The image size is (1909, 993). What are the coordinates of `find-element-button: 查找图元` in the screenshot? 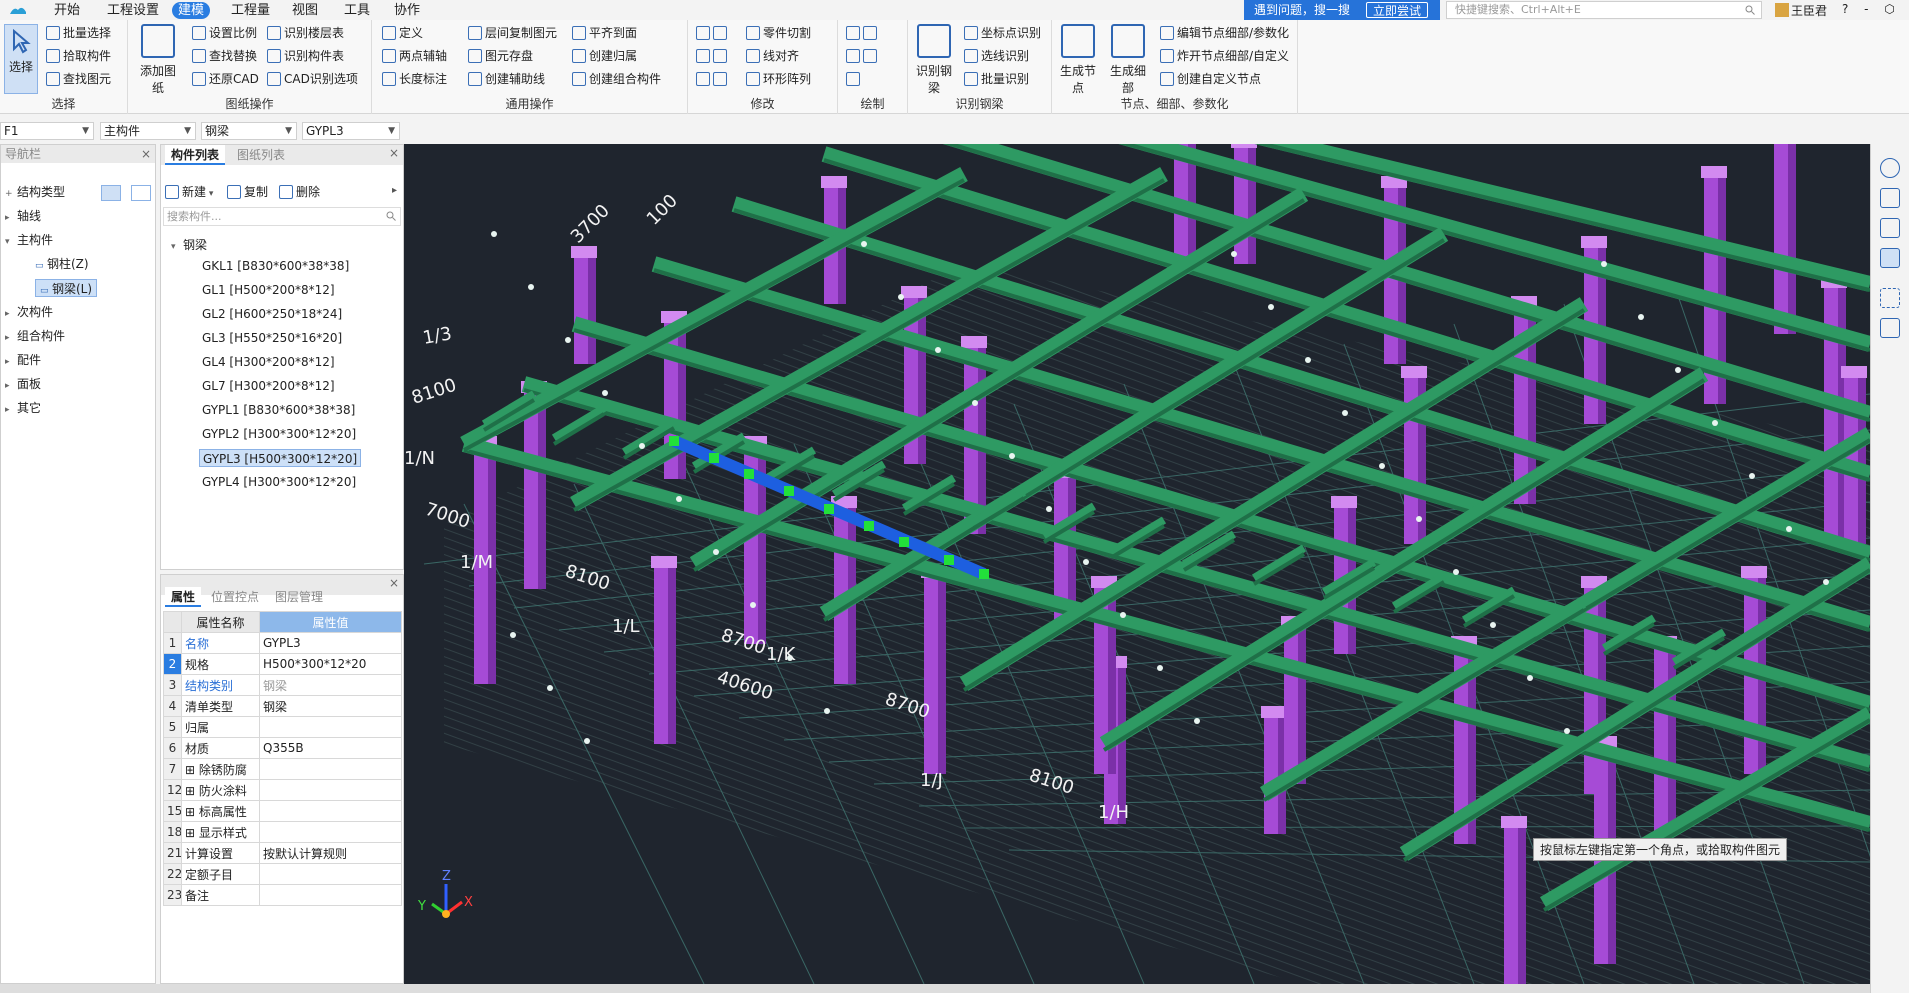 It's located at (78, 79).